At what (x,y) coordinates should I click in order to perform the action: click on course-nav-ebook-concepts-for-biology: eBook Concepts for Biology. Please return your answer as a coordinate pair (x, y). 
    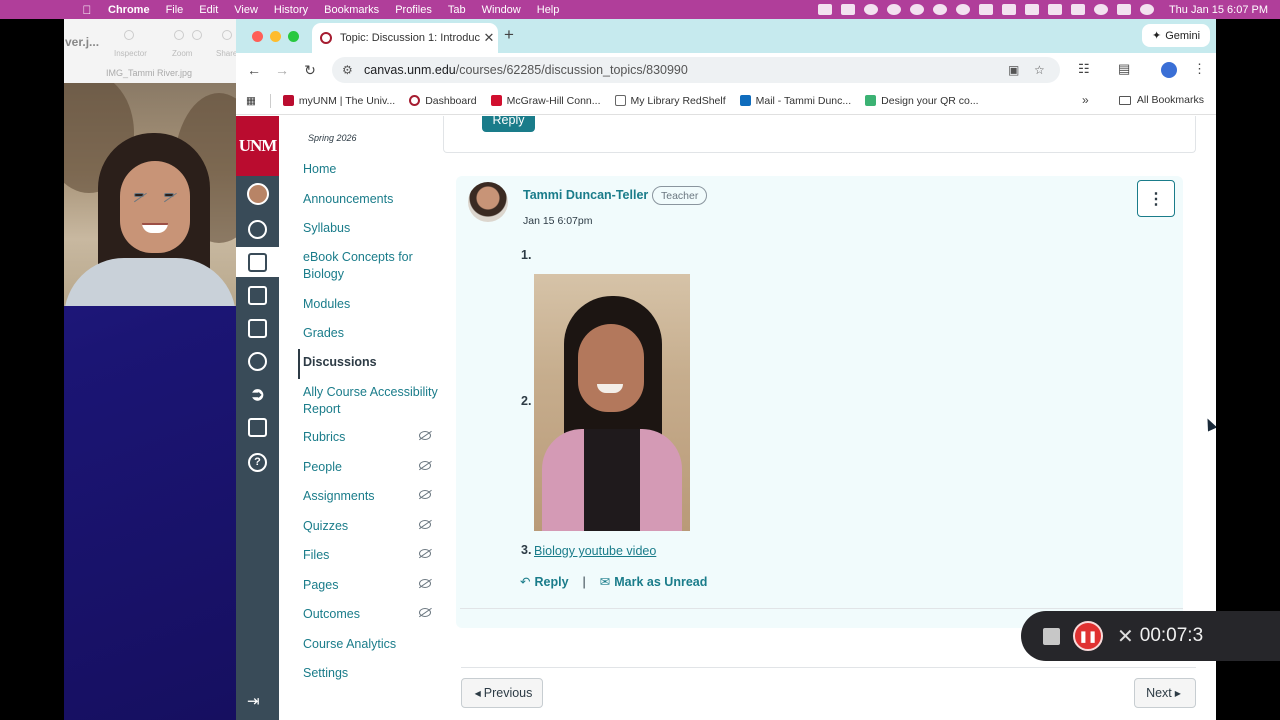
    Looking at the image, I should click on (373, 265).